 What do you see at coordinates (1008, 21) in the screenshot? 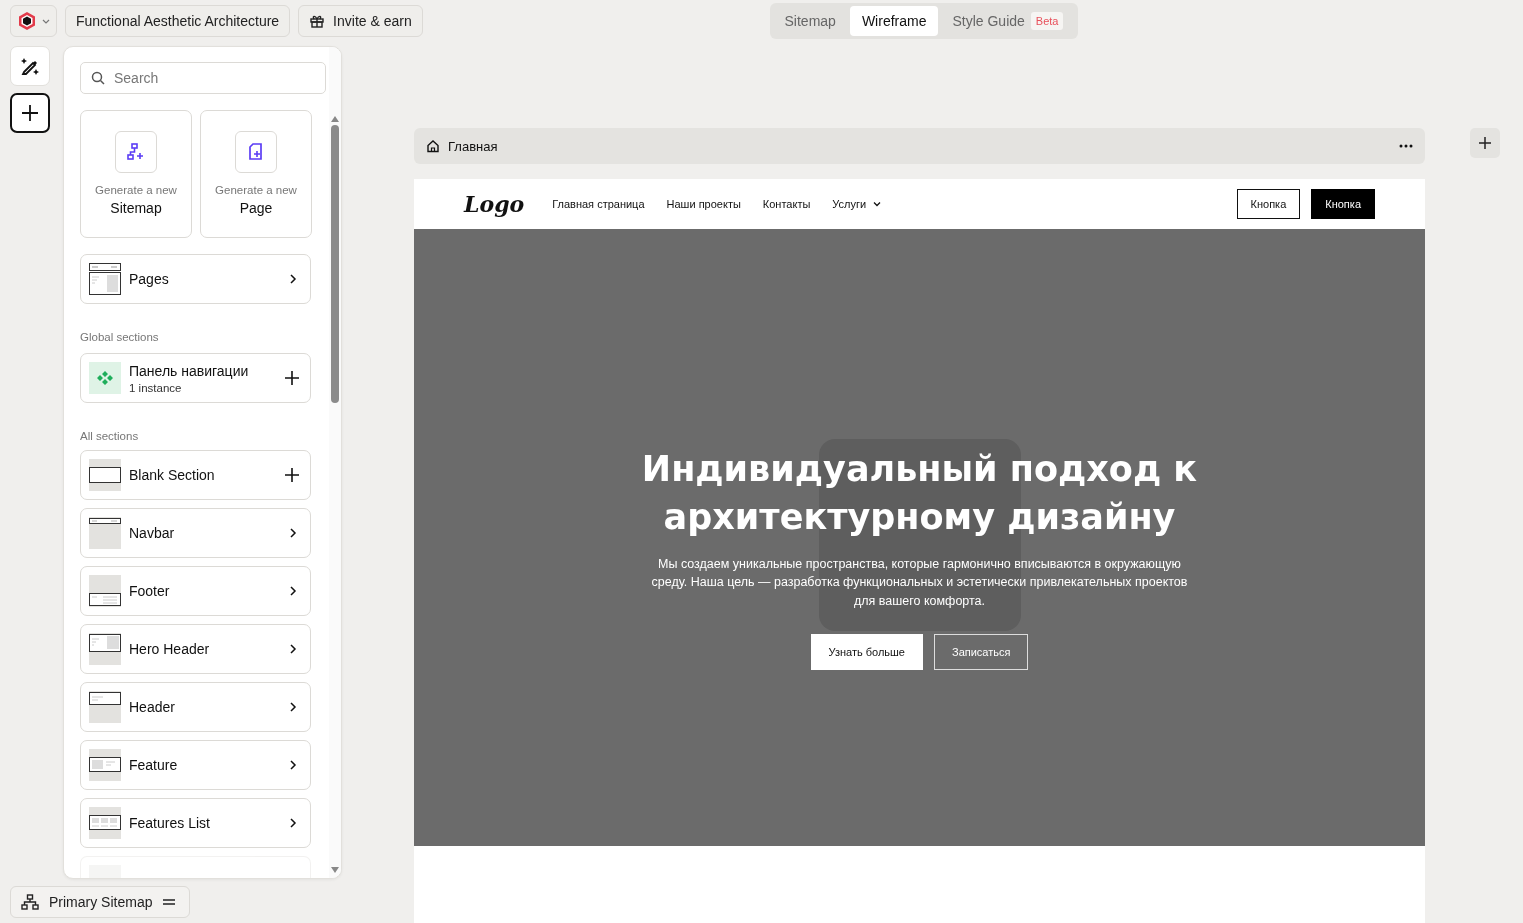
I see `view-tab: Style Guide Beta` at bounding box center [1008, 21].